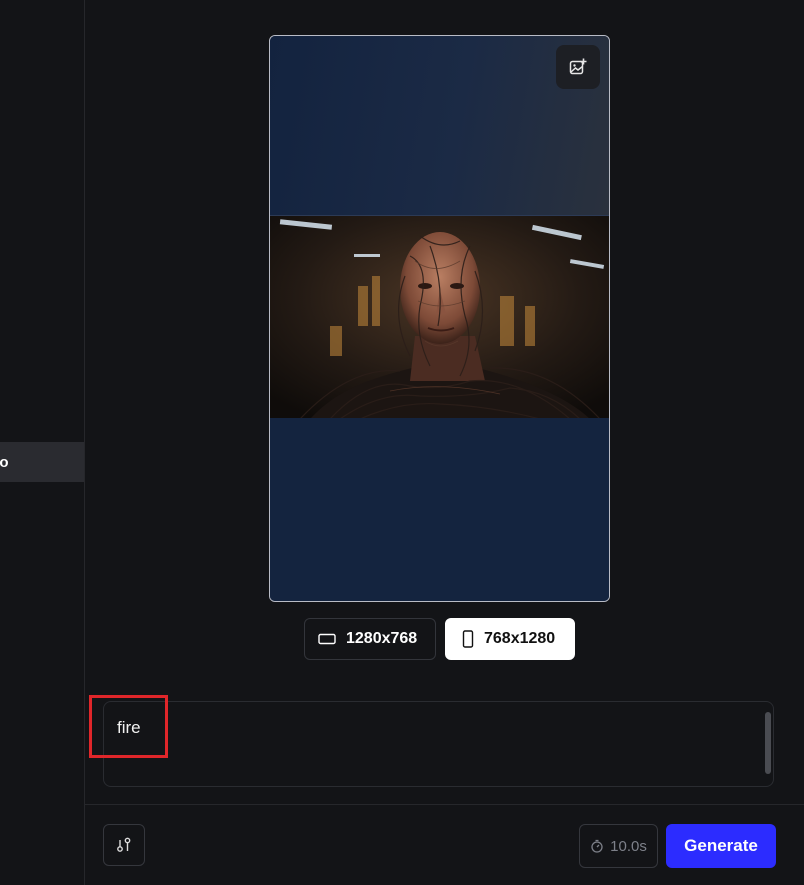 The height and width of the screenshot is (885, 804). Describe the element at coordinates (468, 639) in the screenshot. I see `portrait-rect-icon` at that location.